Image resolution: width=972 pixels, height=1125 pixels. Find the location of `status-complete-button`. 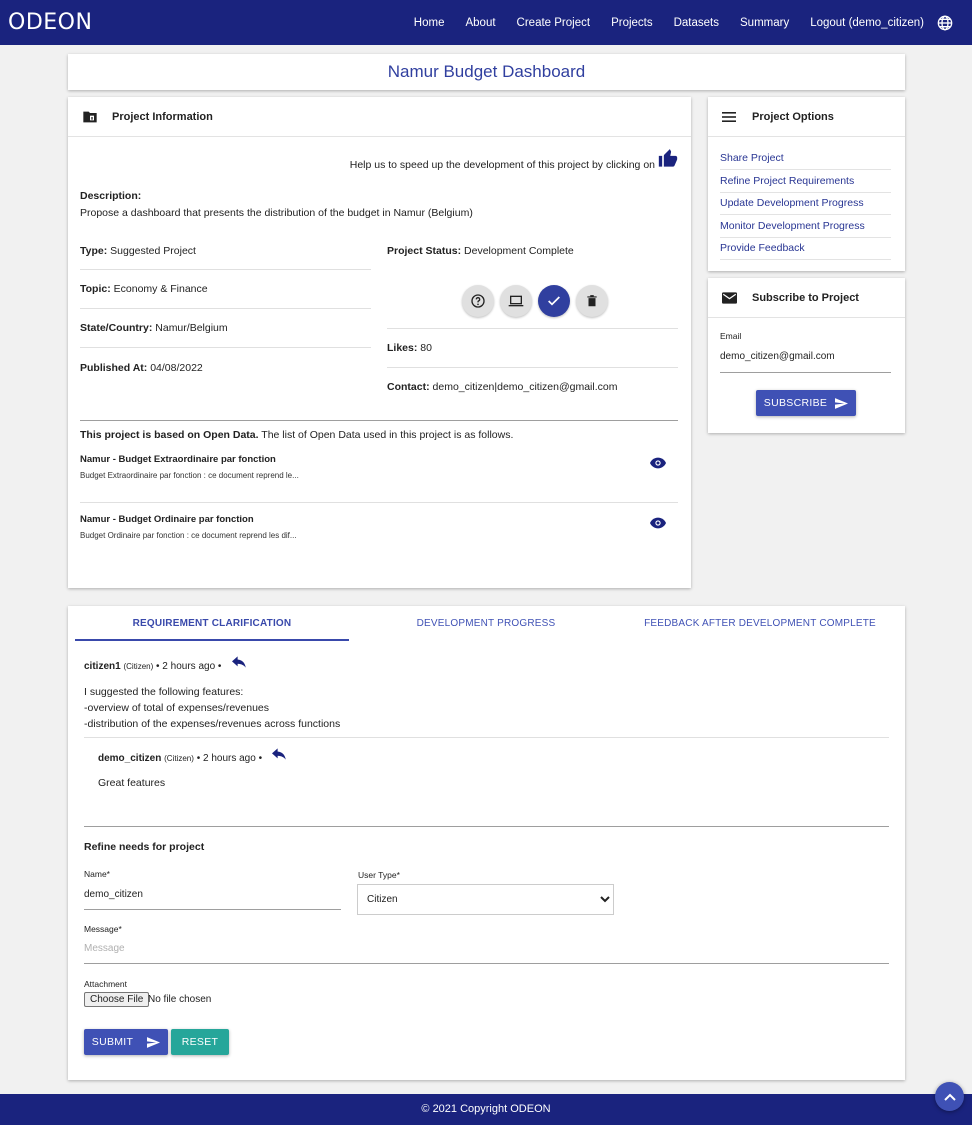

status-complete-button is located at coordinates (554, 301).